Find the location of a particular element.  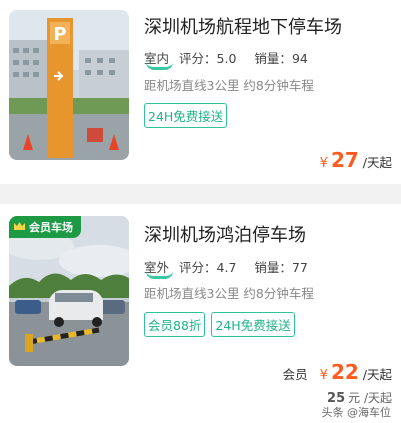

feature-tags: 会员88折 24H免费接送 is located at coordinates (219, 324).